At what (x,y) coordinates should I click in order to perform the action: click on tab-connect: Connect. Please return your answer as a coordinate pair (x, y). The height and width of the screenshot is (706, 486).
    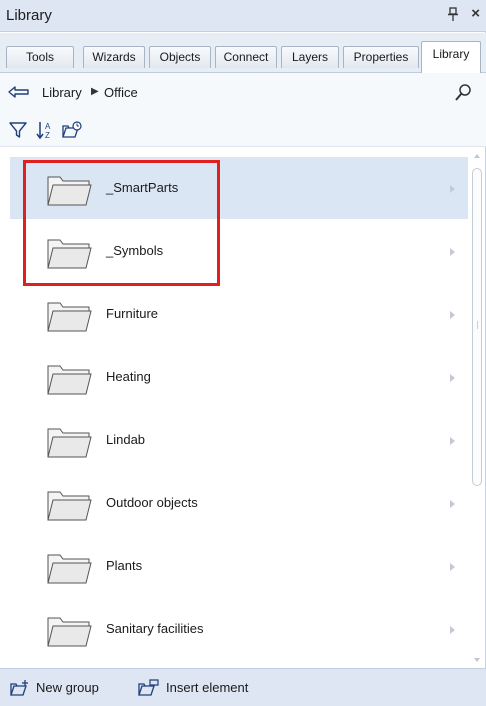
    Looking at the image, I should click on (246, 57).